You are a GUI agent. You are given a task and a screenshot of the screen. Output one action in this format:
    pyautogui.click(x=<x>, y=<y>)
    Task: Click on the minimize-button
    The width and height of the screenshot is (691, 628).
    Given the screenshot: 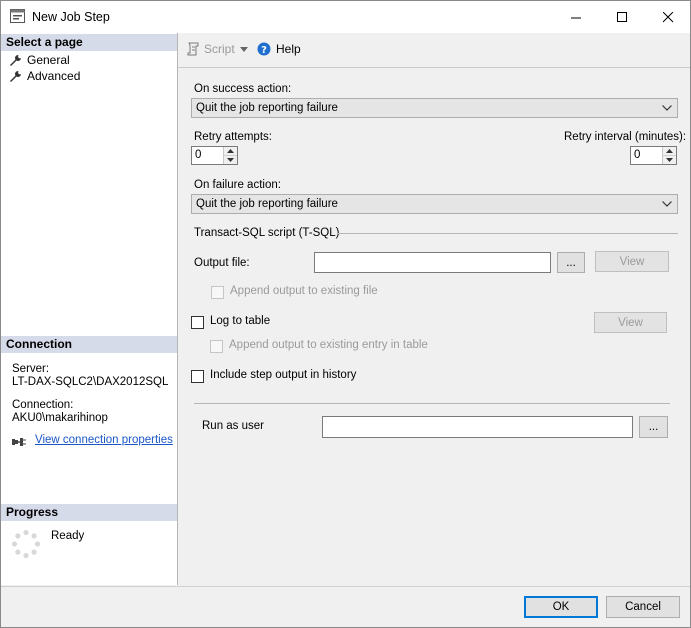 What is the action you would take?
    pyautogui.click(x=576, y=17)
    